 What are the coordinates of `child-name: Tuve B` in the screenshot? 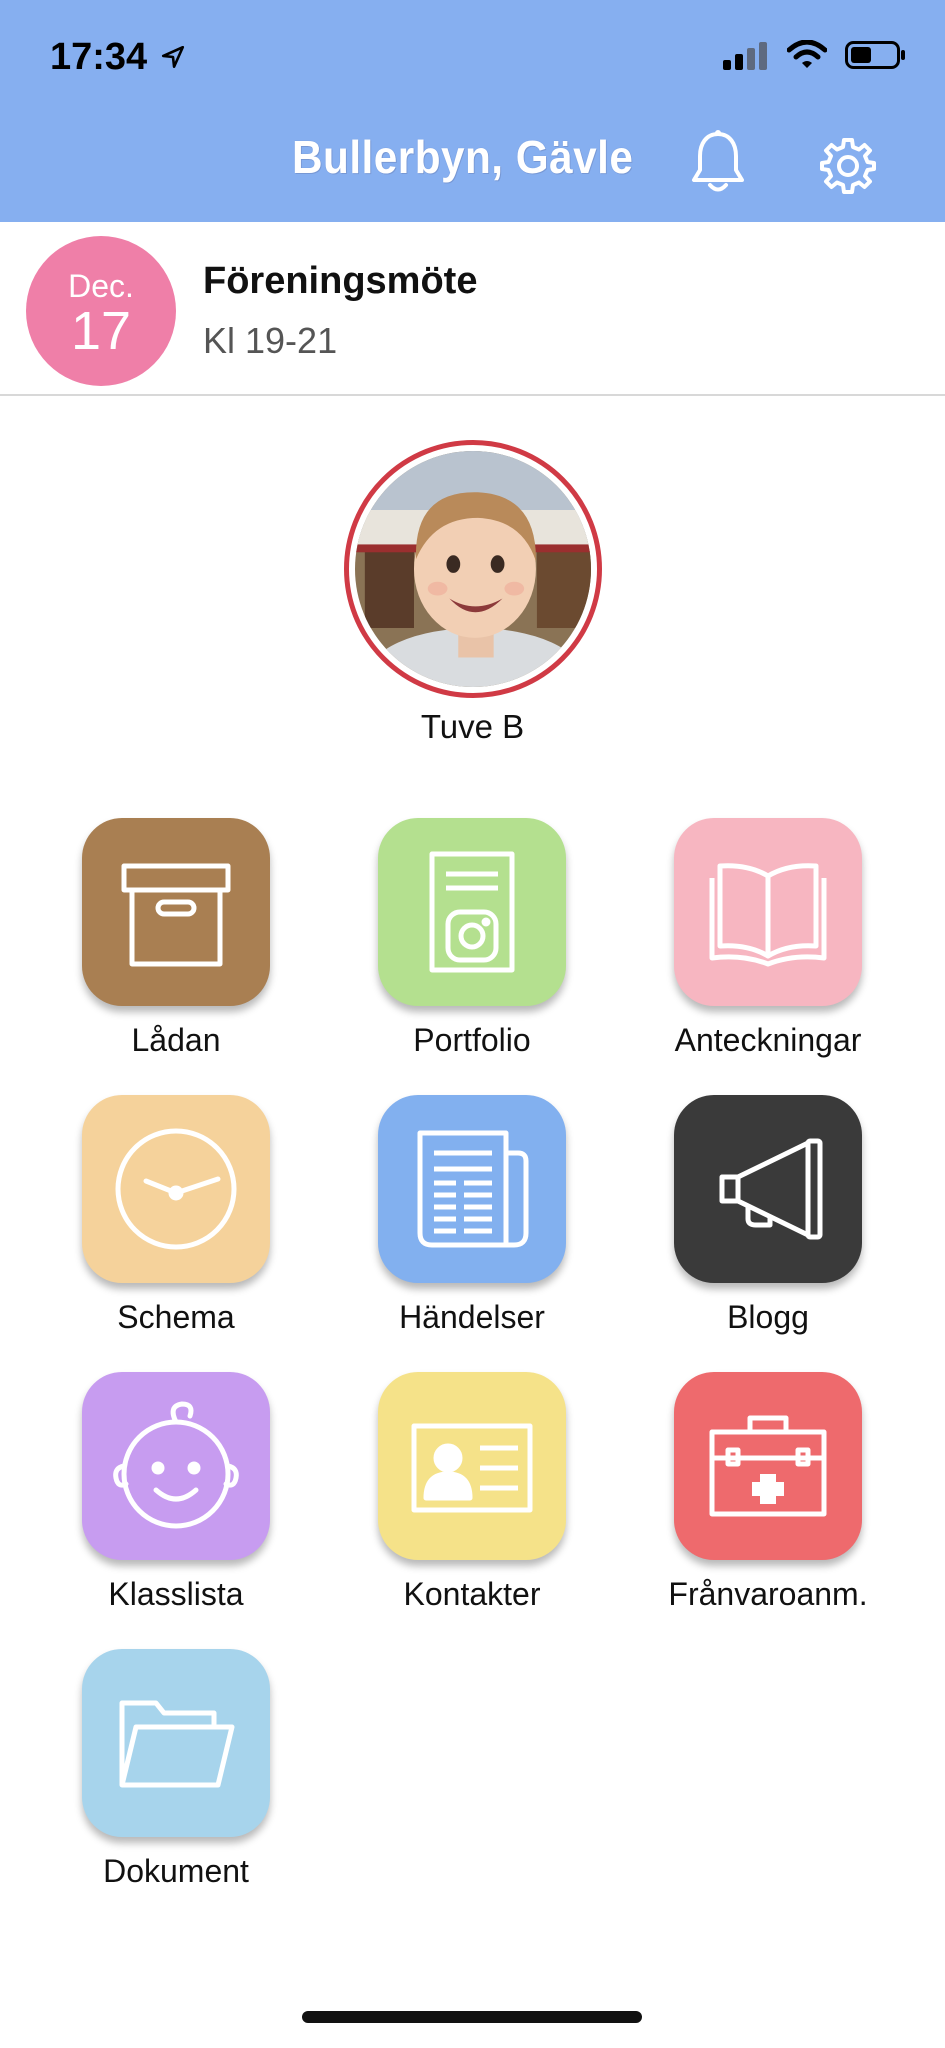 It's located at (472, 726).